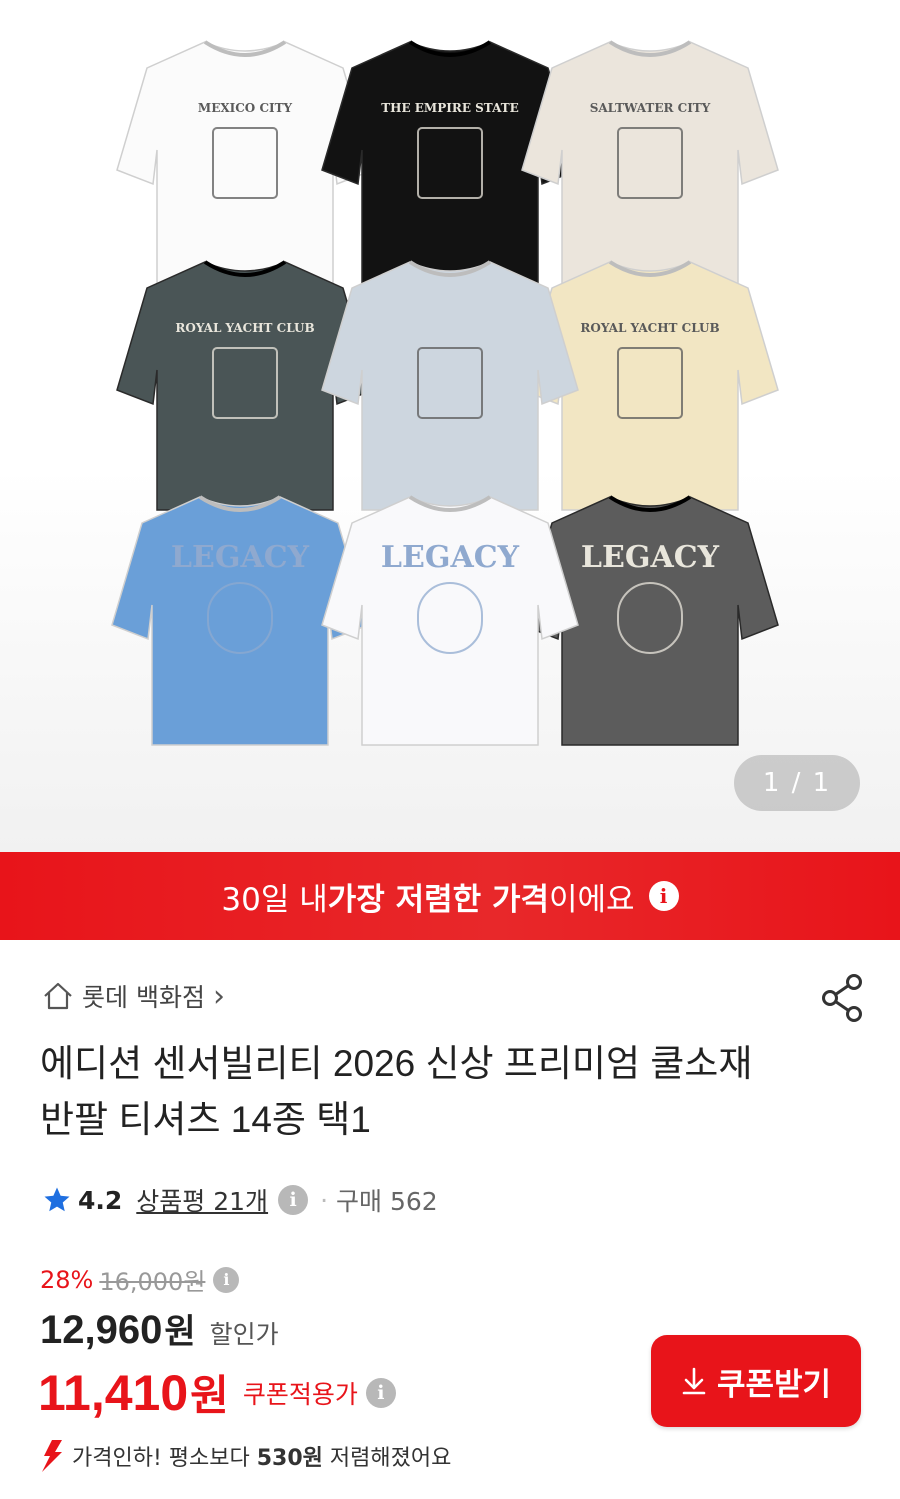 This screenshot has width=900, height=1499. I want to click on svg-text: SALTWATER CITY, so click(650, 108).